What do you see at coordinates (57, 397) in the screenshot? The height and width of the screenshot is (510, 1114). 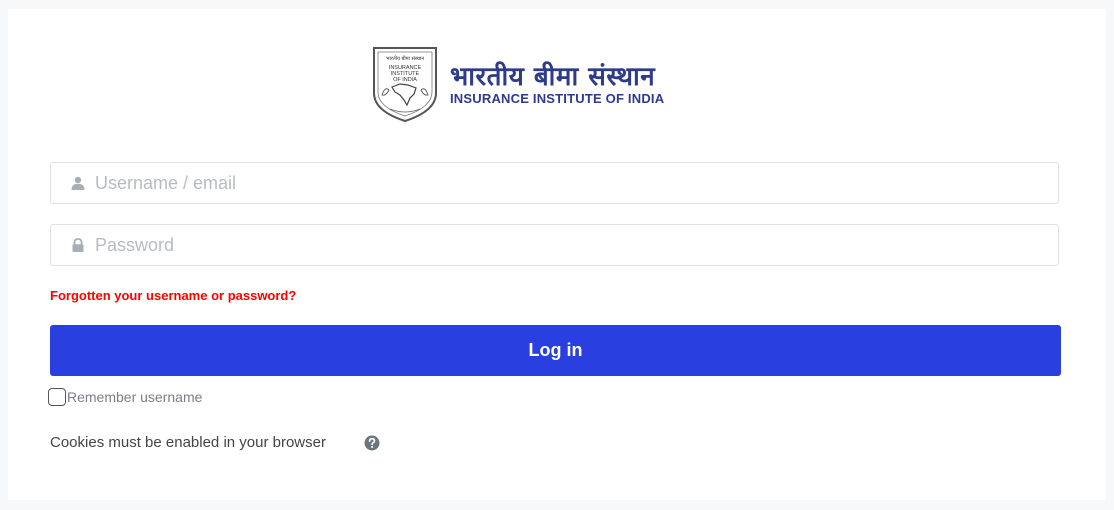 I see `remember-username-checkbox` at bounding box center [57, 397].